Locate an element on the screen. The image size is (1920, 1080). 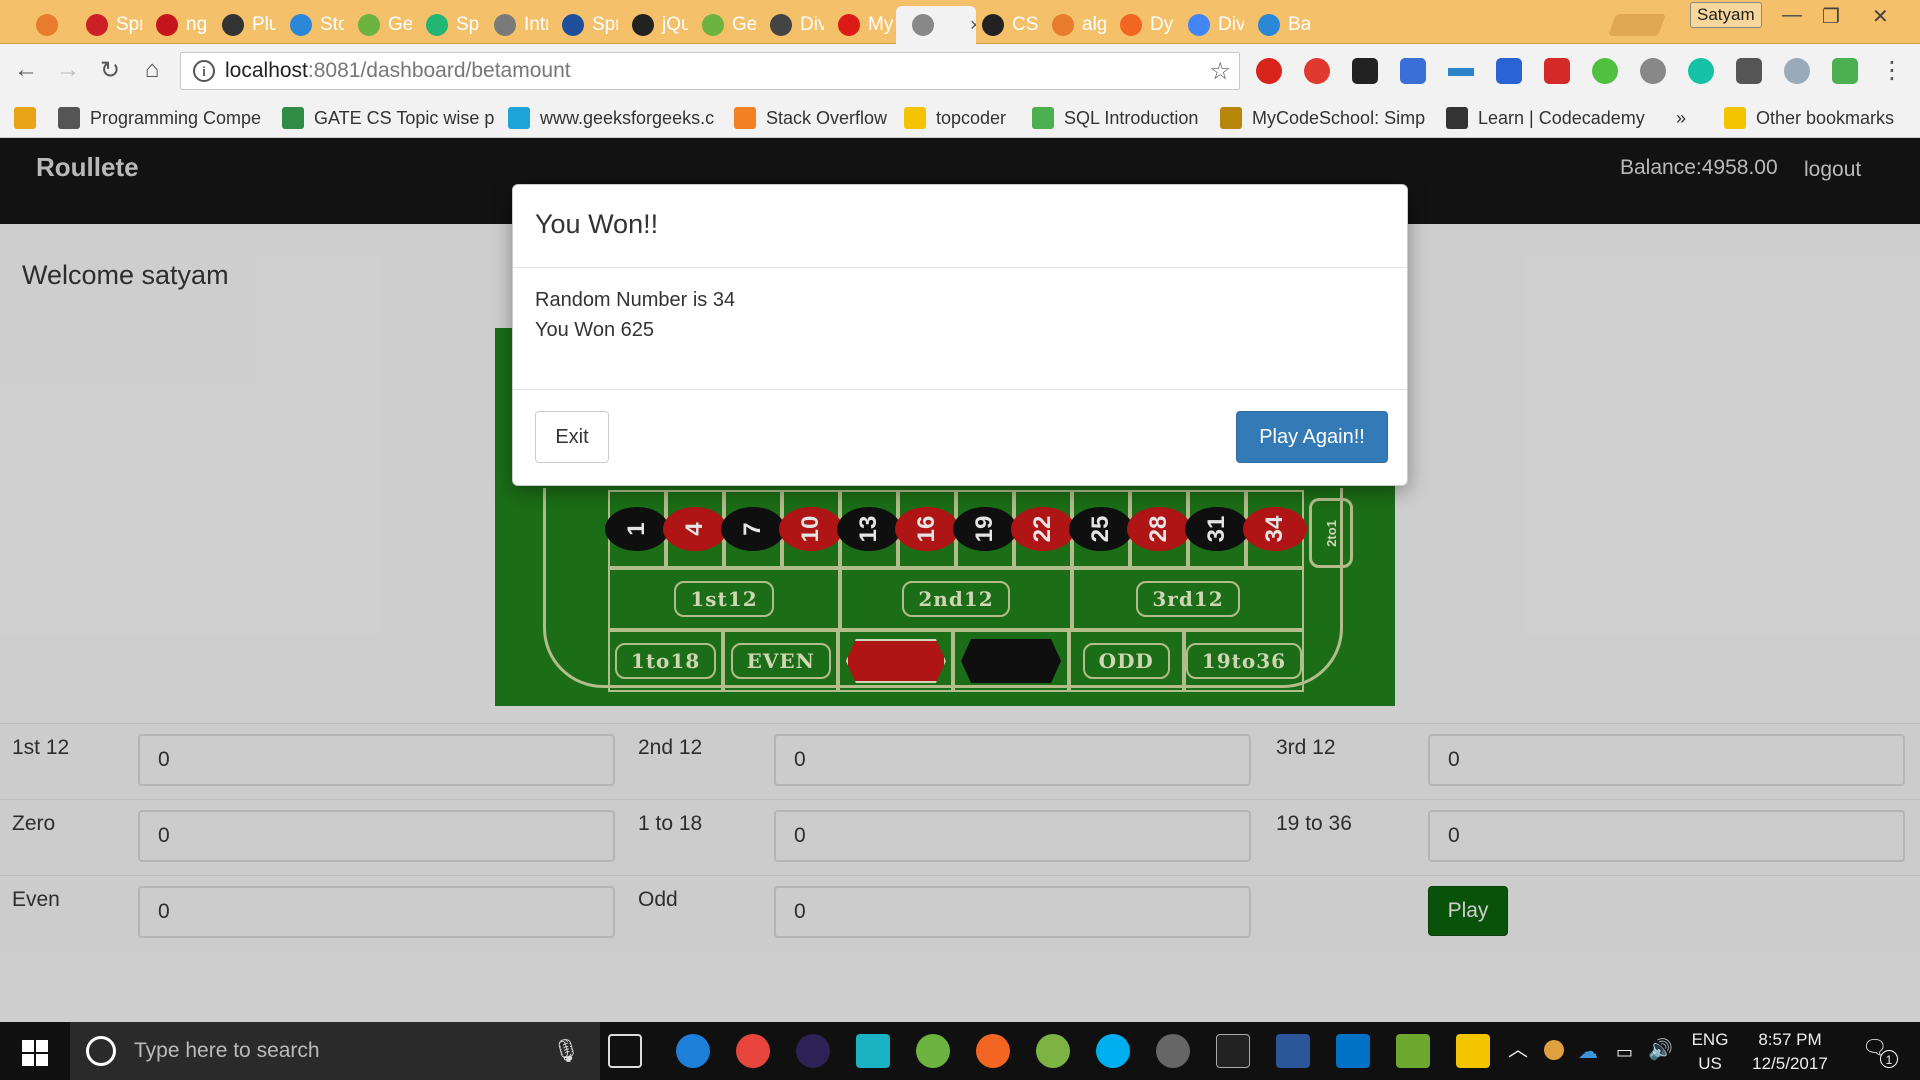
opera-icon is located at coordinates (1317, 71).